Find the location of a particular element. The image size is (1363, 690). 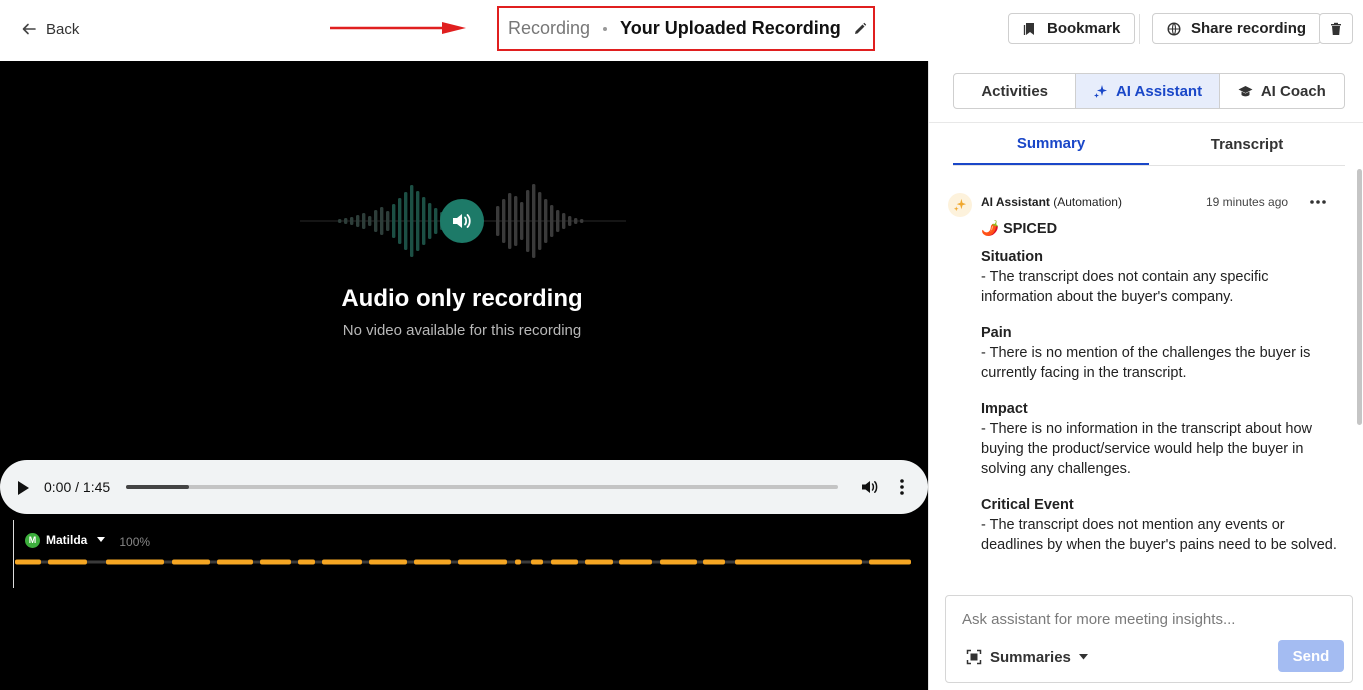

speaker-timeline is located at coordinates (463, 562).